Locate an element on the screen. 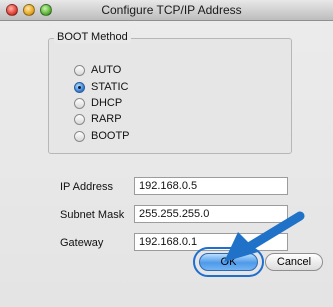  arrow-pointer-icon is located at coordinates (264, 236).